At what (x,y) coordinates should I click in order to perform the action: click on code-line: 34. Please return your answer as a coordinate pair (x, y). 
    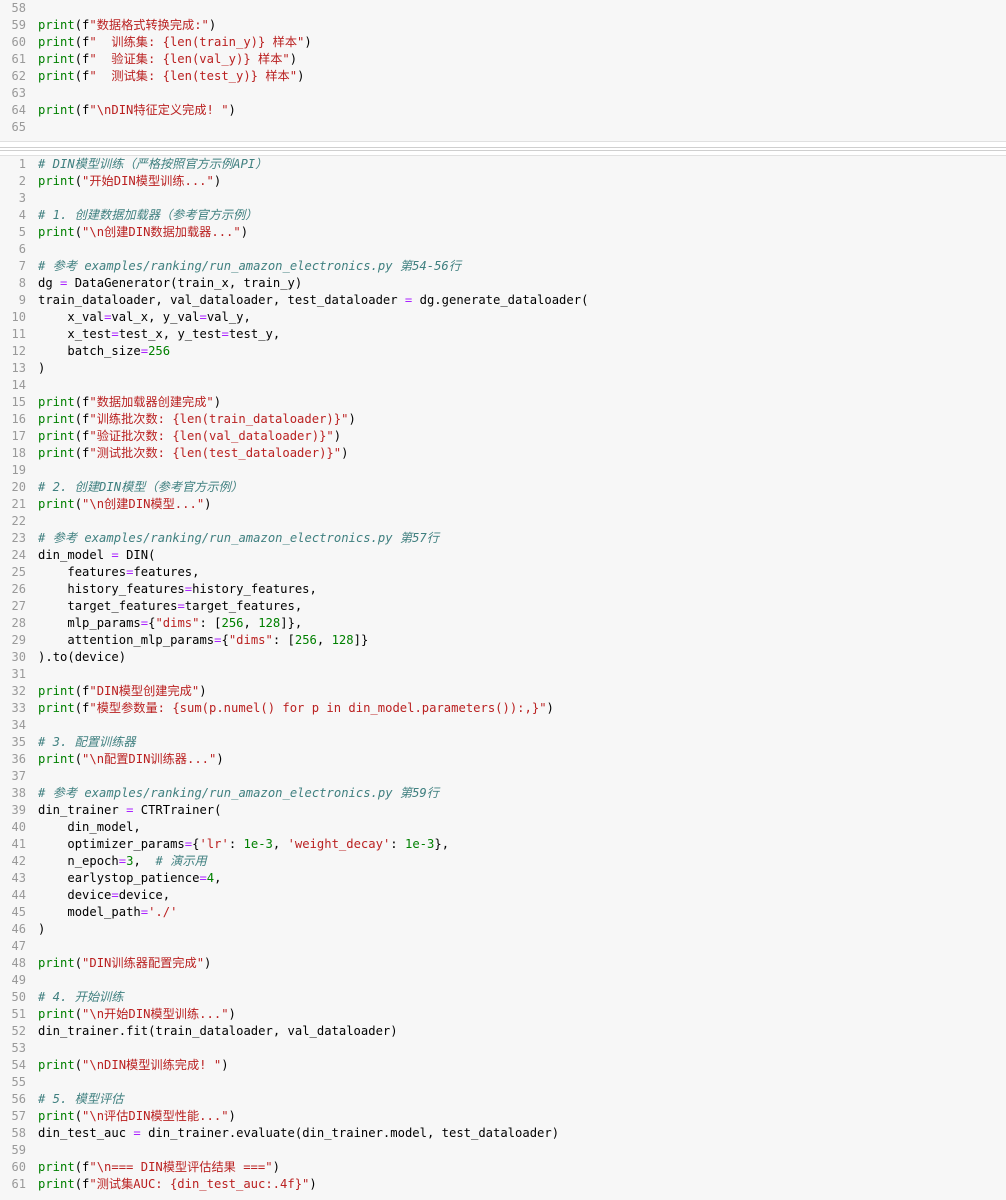
    Looking at the image, I should click on (503, 725).